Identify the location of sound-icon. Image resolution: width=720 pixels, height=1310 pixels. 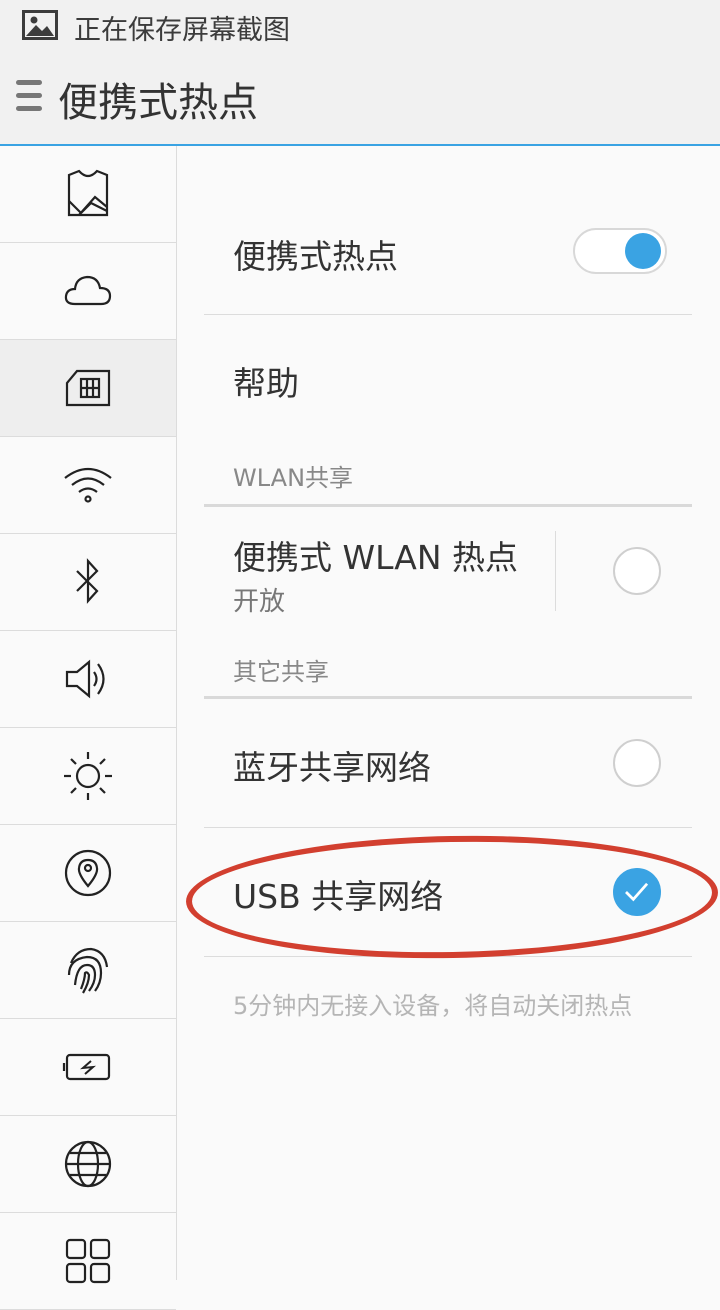
(85, 679).